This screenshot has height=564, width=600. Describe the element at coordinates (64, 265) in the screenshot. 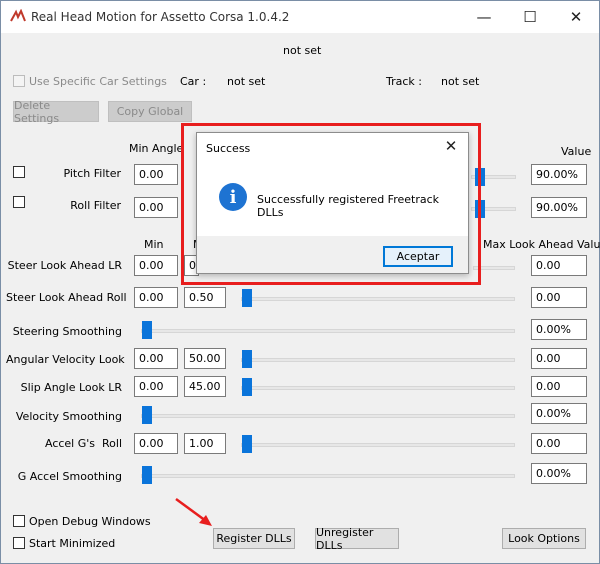

I see `steer-look-ahead-lr-label: Steer Look Ahead LR` at that location.